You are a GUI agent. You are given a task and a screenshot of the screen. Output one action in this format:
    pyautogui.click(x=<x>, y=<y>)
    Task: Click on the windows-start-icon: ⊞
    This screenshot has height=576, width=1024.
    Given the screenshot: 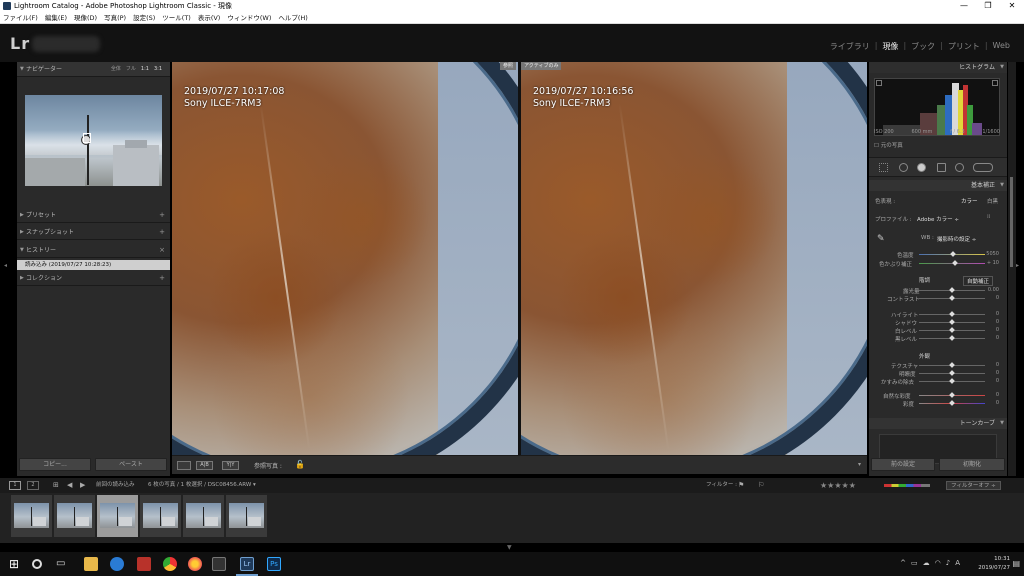 What is the action you would take?
    pyautogui.click(x=16, y=564)
    